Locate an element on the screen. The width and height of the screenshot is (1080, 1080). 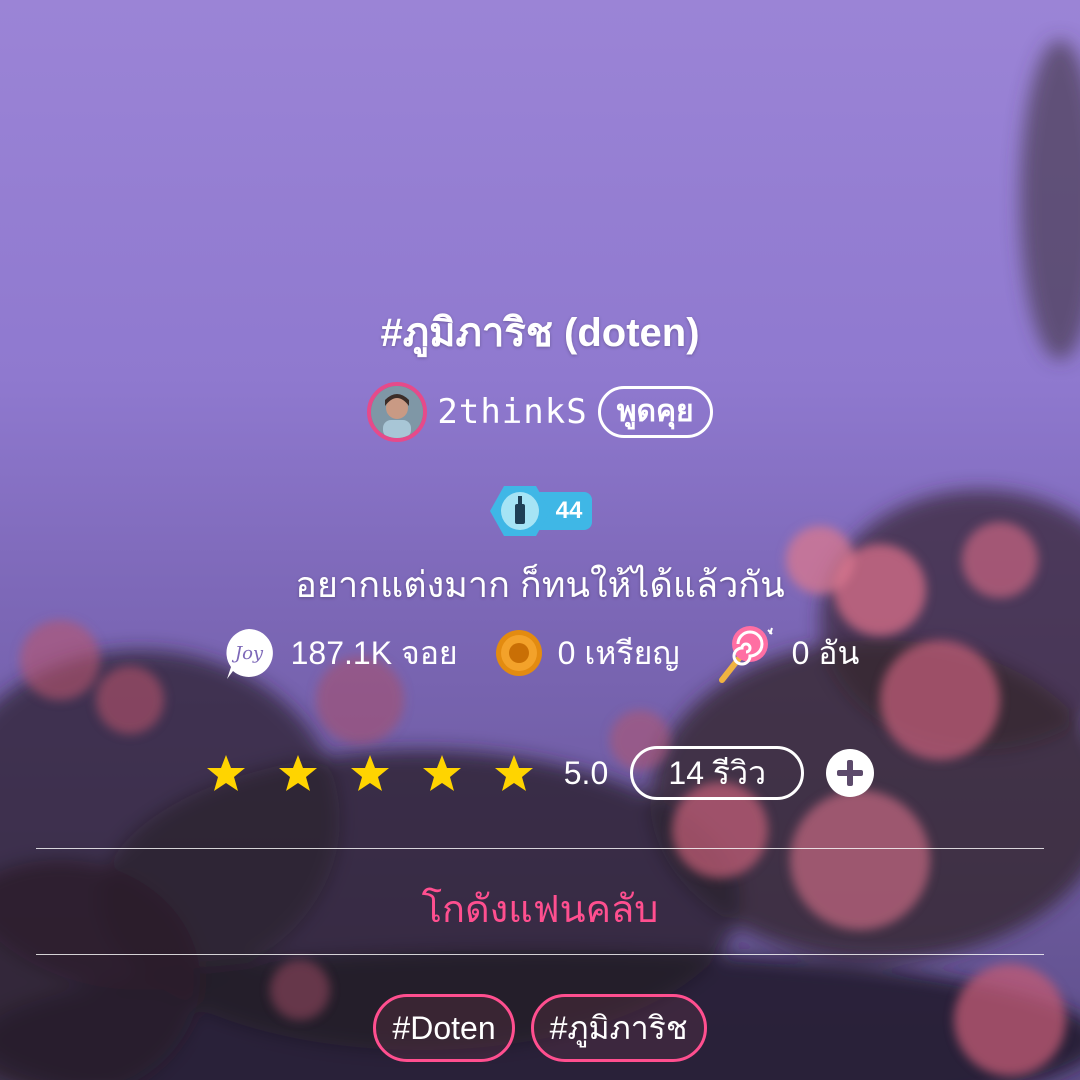
author-level-badge: 44 is located at coordinates (540, 511).